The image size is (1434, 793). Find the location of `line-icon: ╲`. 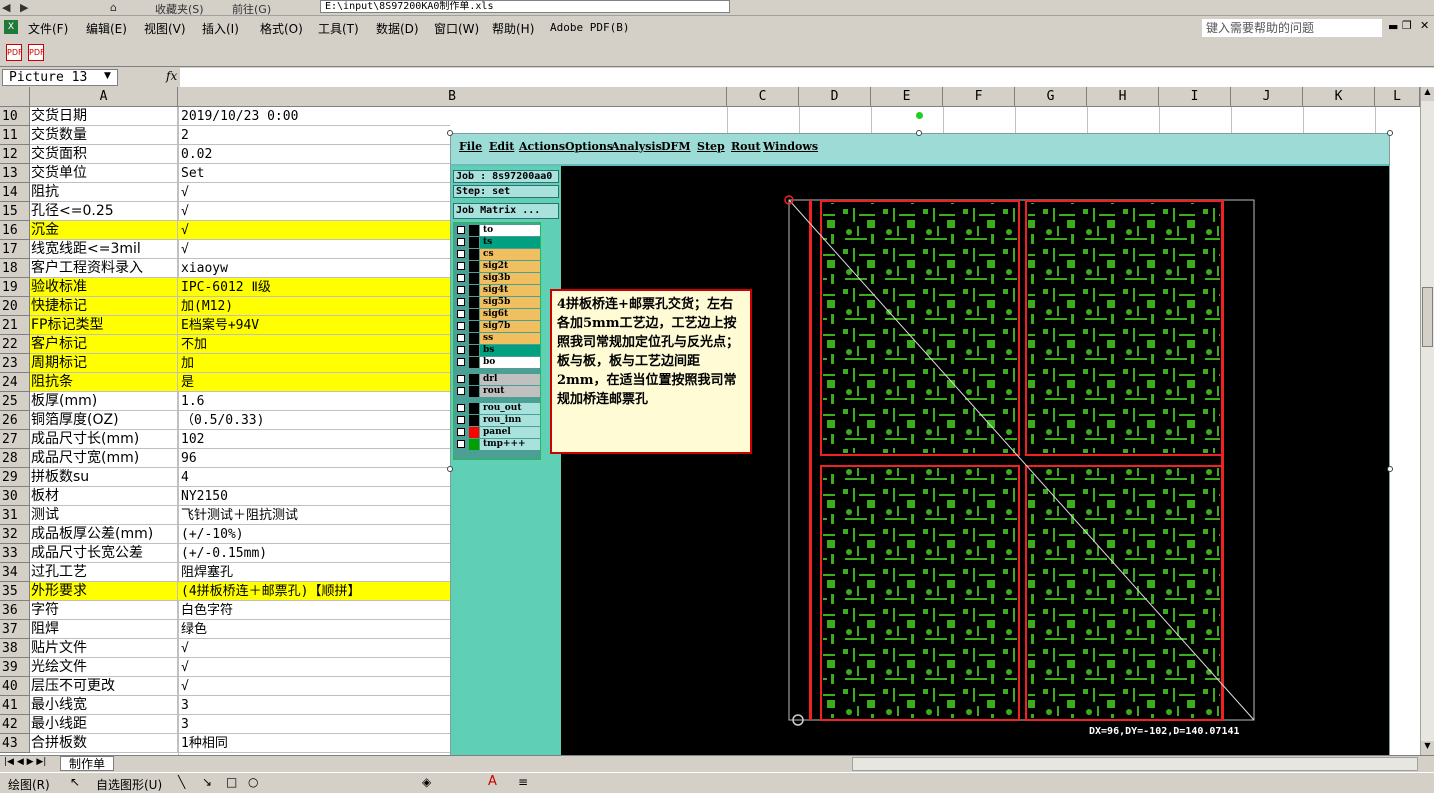

line-icon: ╲ is located at coordinates (181, 782).